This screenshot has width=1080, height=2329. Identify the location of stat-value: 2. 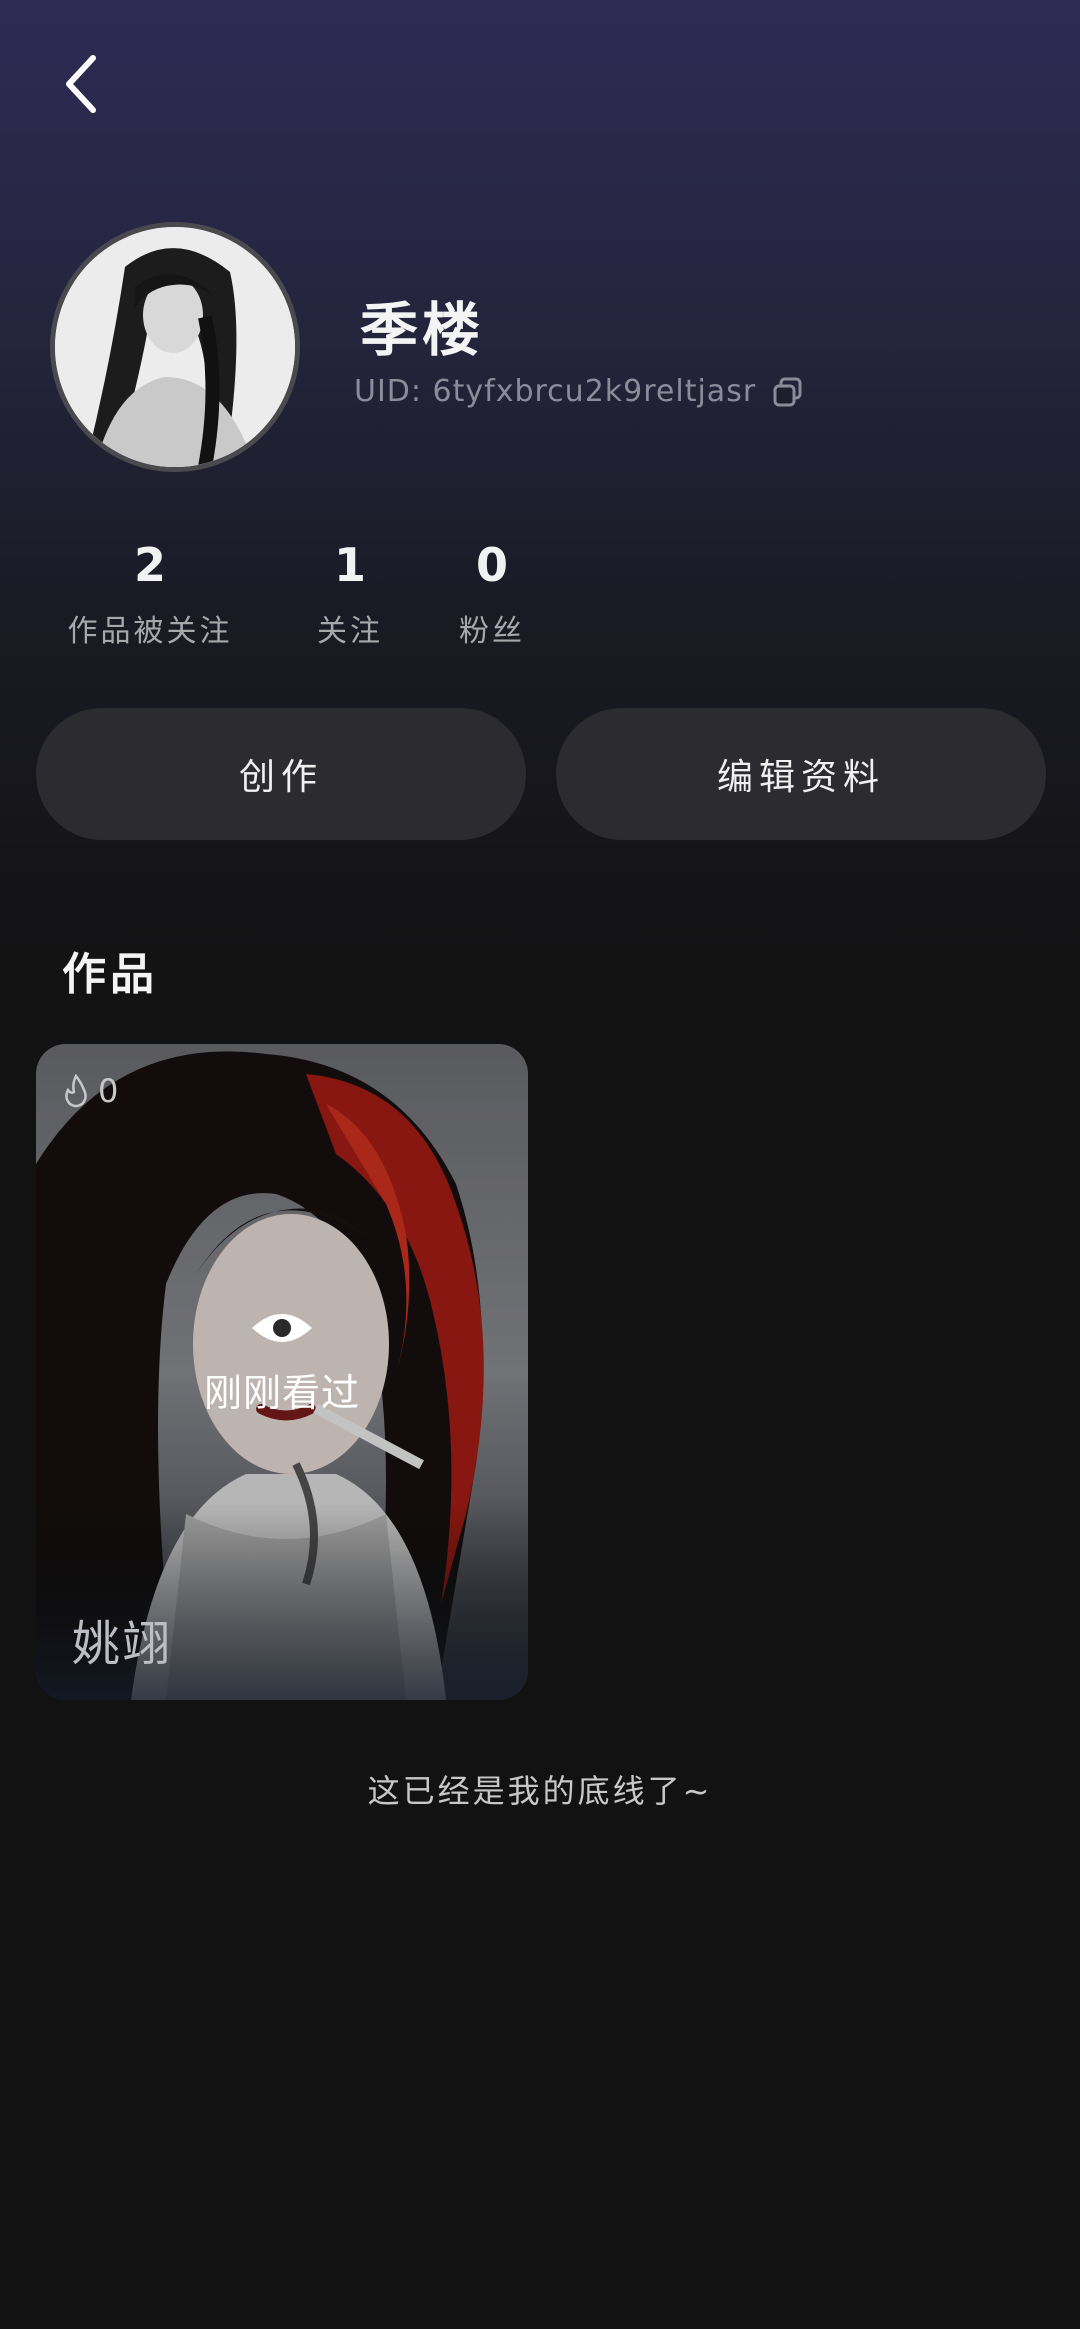
(149, 565).